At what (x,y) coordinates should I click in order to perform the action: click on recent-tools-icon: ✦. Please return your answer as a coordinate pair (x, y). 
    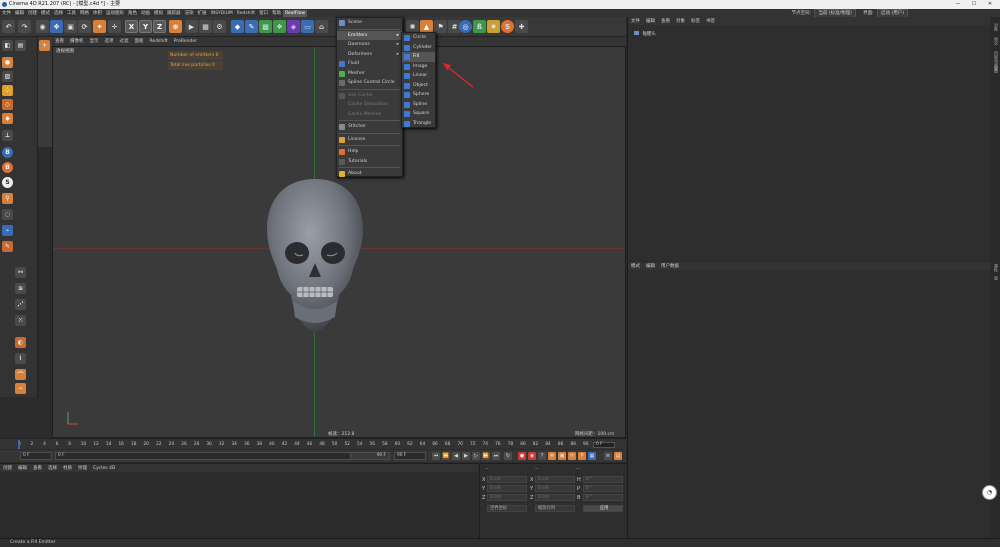
    Looking at the image, I should click on (99, 26).